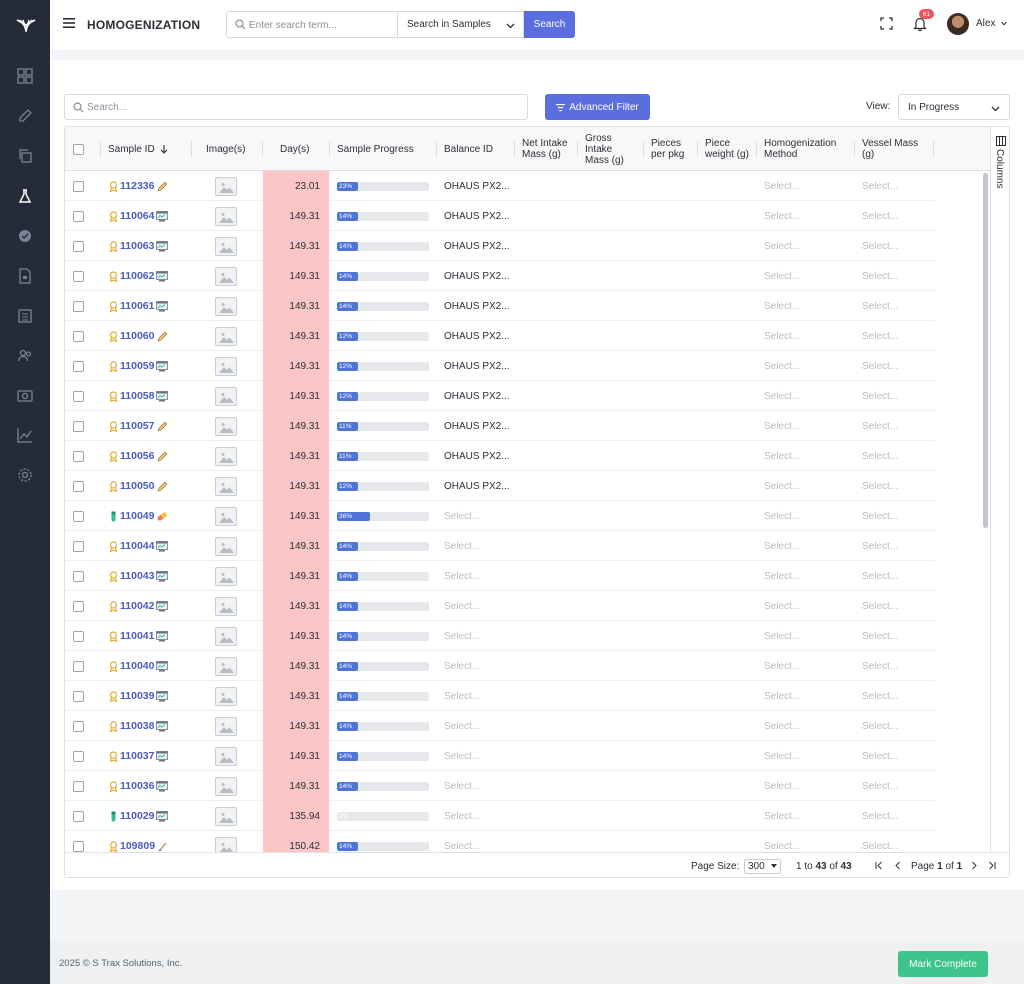 This screenshot has height=984, width=1024. What do you see at coordinates (898, 865) in the screenshot?
I see `previous-page-icon` at bounding box center [898, 865].